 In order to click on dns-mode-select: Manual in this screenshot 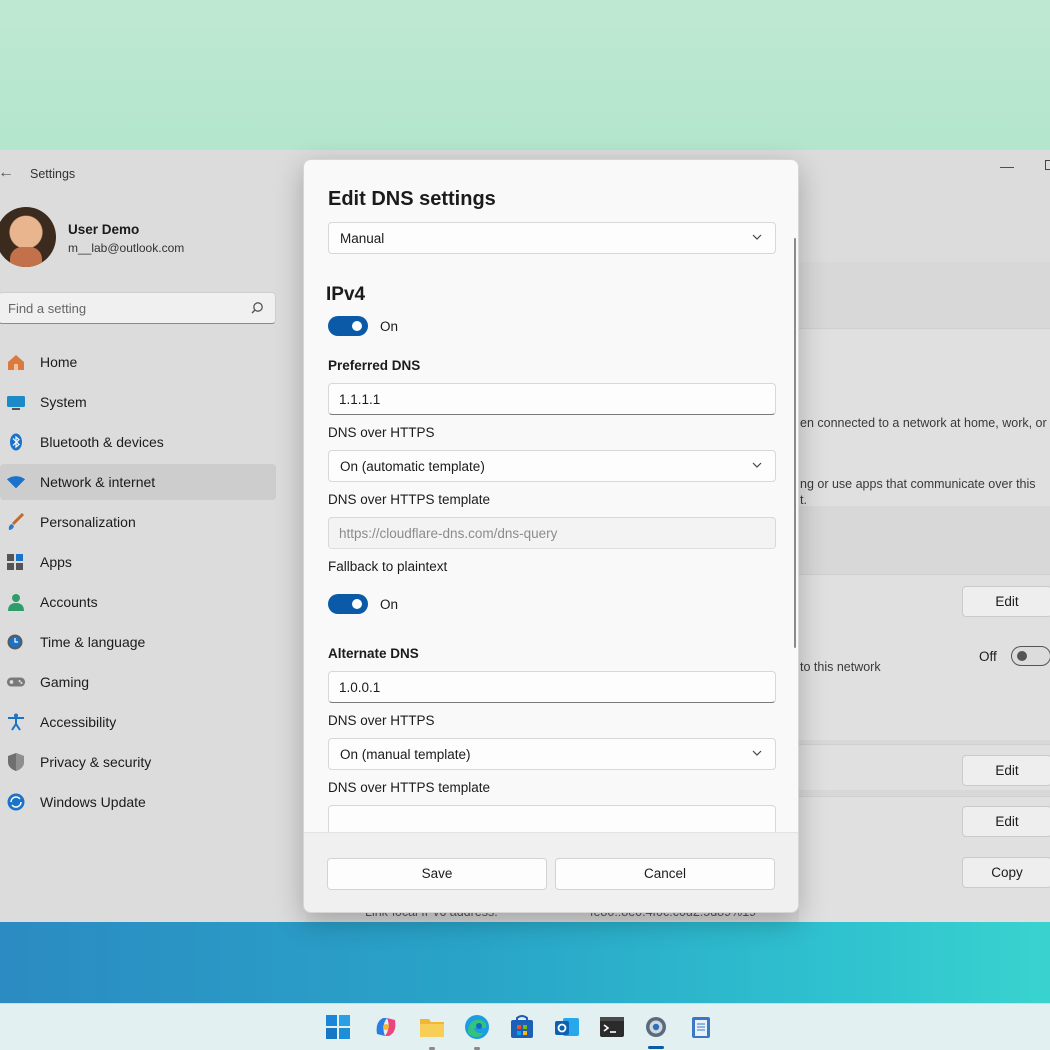, I will do `click(552, 238)`.